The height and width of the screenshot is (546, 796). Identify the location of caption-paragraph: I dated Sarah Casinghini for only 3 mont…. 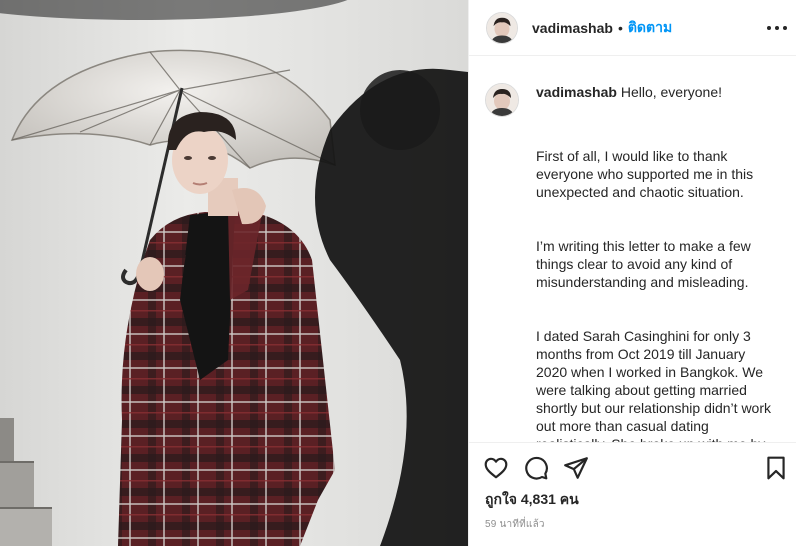
(654, 385).